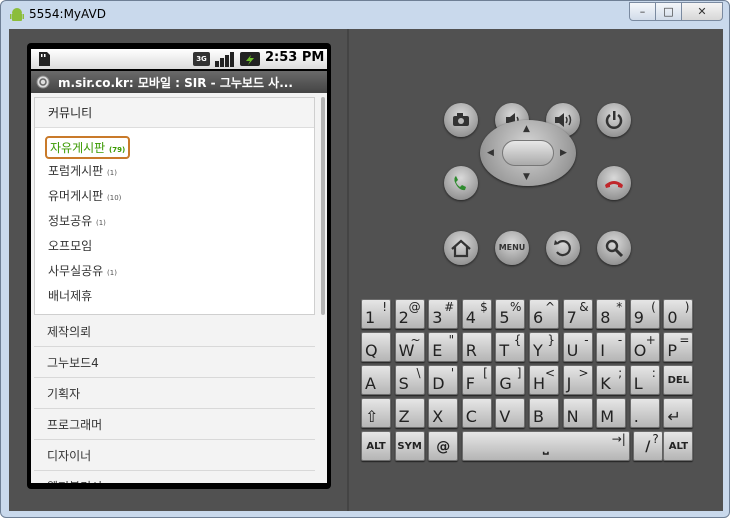 The width and height of the screenshot is (730, 518). Describe the element at coordinates (443, 380) in the screenshot. I see `key-row3-2: D '` at that location.